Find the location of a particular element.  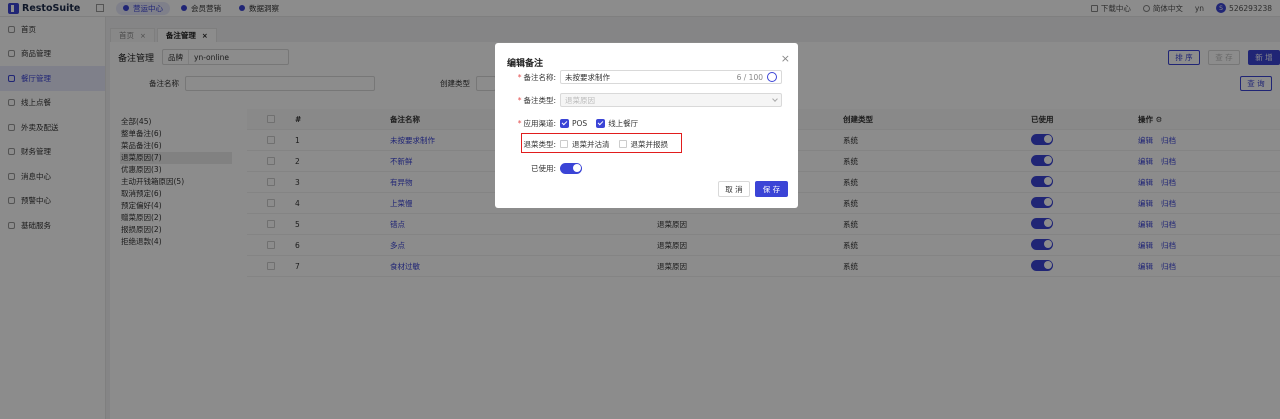

chevron-down-icon is located at coordinates (775, 99).